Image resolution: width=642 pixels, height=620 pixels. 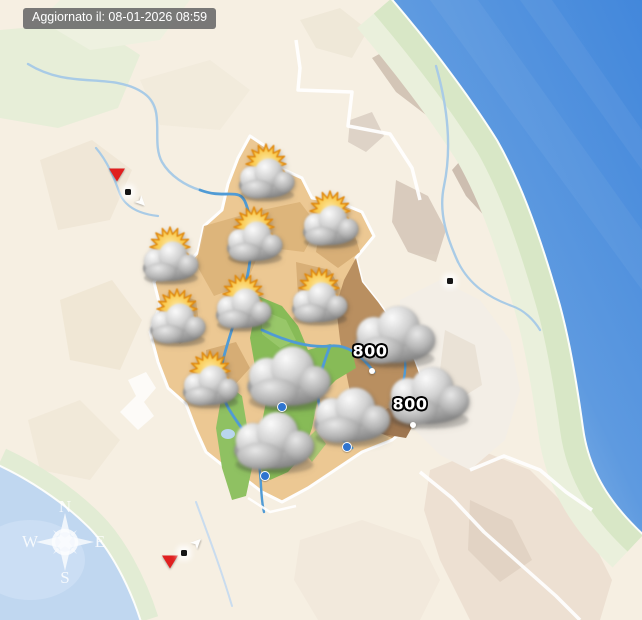 I want to click on compass-west-label: W, so click(x=30, y=541).